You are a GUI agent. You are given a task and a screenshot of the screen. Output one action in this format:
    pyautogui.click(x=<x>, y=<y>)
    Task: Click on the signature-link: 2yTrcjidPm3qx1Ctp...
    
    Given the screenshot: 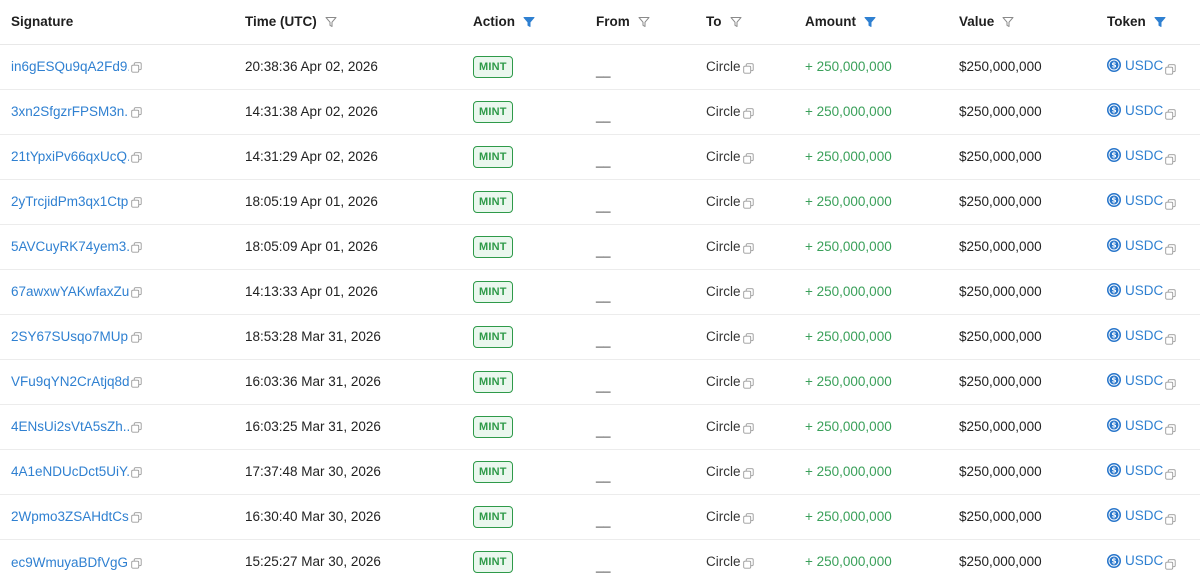 What is the action you would take?
    pyautogui.click(x=70, y=201)
    